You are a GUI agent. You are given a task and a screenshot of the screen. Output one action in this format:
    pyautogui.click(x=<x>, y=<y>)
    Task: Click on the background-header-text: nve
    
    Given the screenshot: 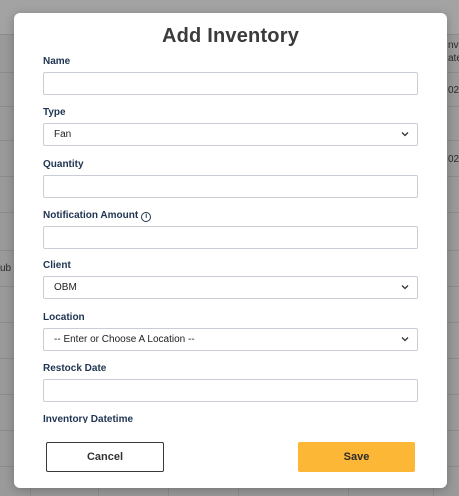 What is the action you would take?
    pyautogui.click(x=453, y=45)
    